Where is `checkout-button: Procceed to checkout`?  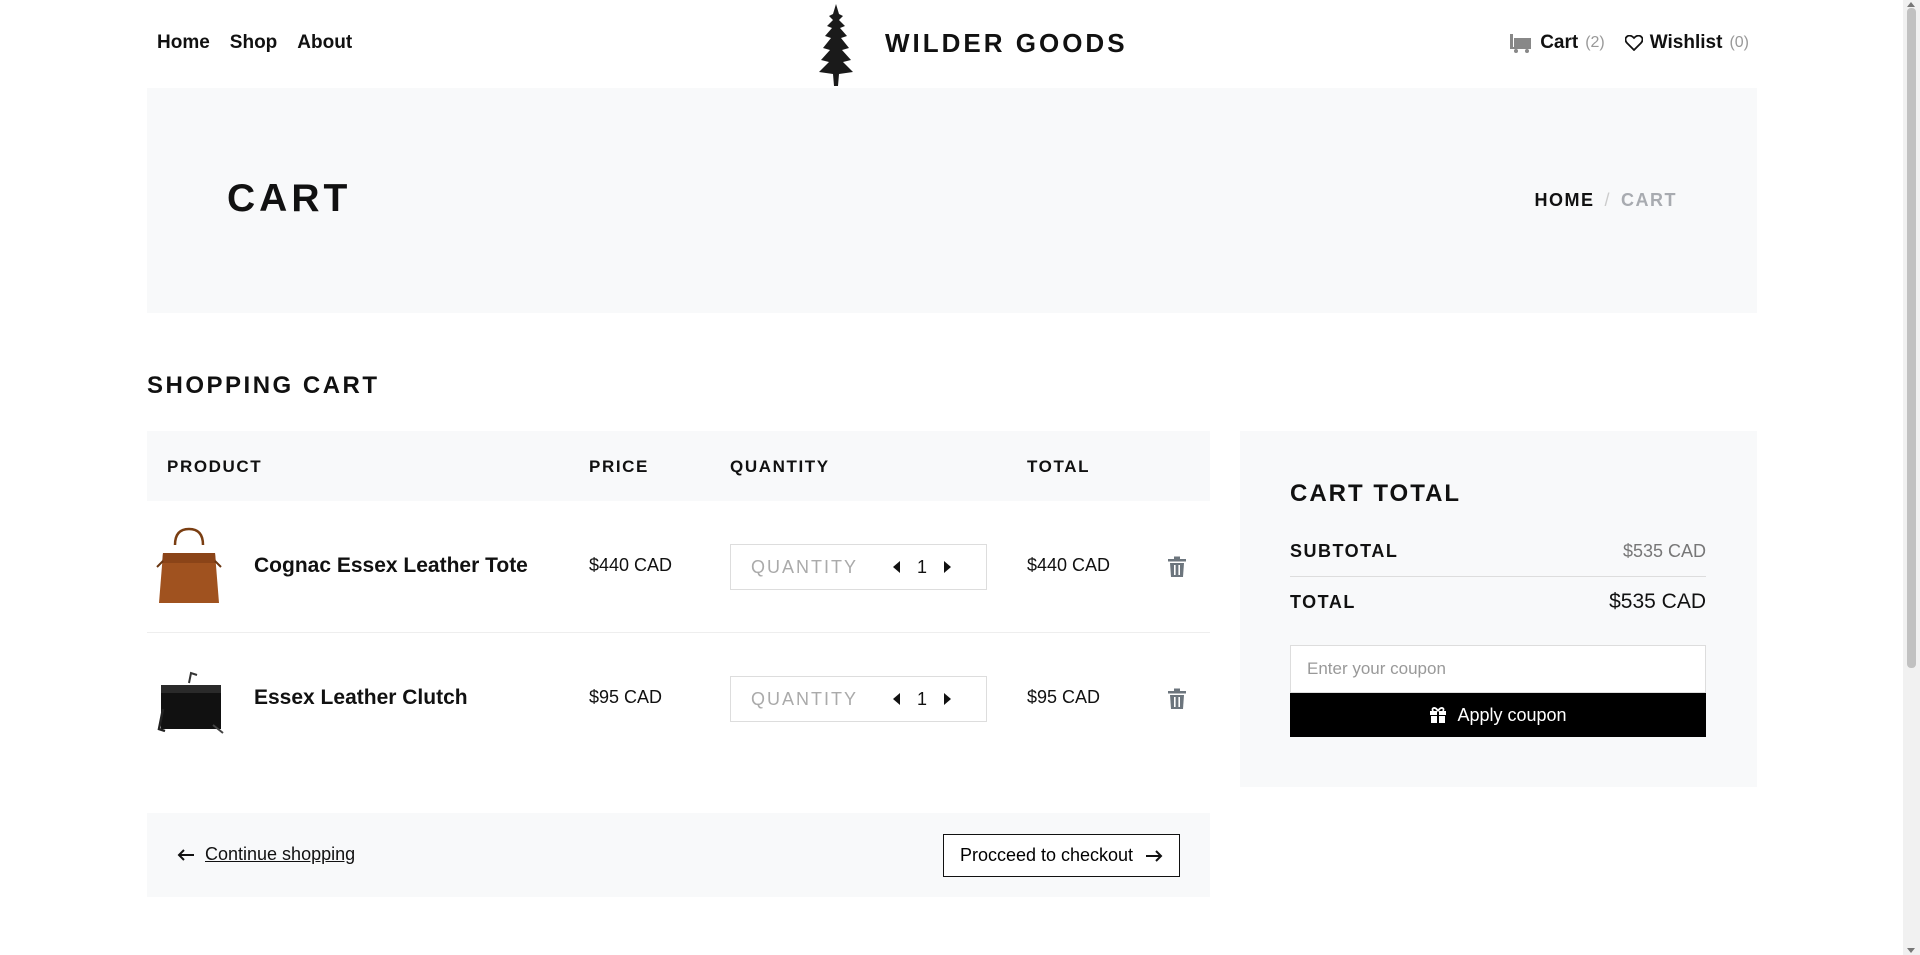
checkout-button: Procceed to checkout is located at coordinates (1061, 855).